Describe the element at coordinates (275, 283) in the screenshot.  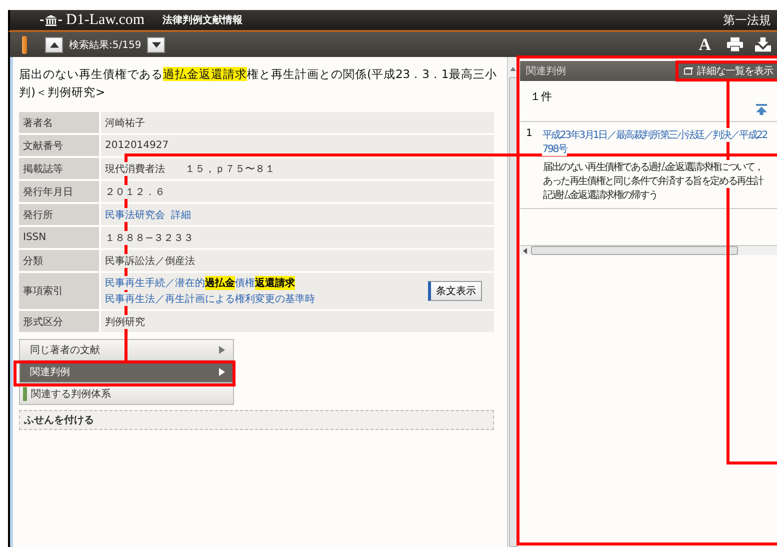
I see `field-link: 返還請求` at that location.